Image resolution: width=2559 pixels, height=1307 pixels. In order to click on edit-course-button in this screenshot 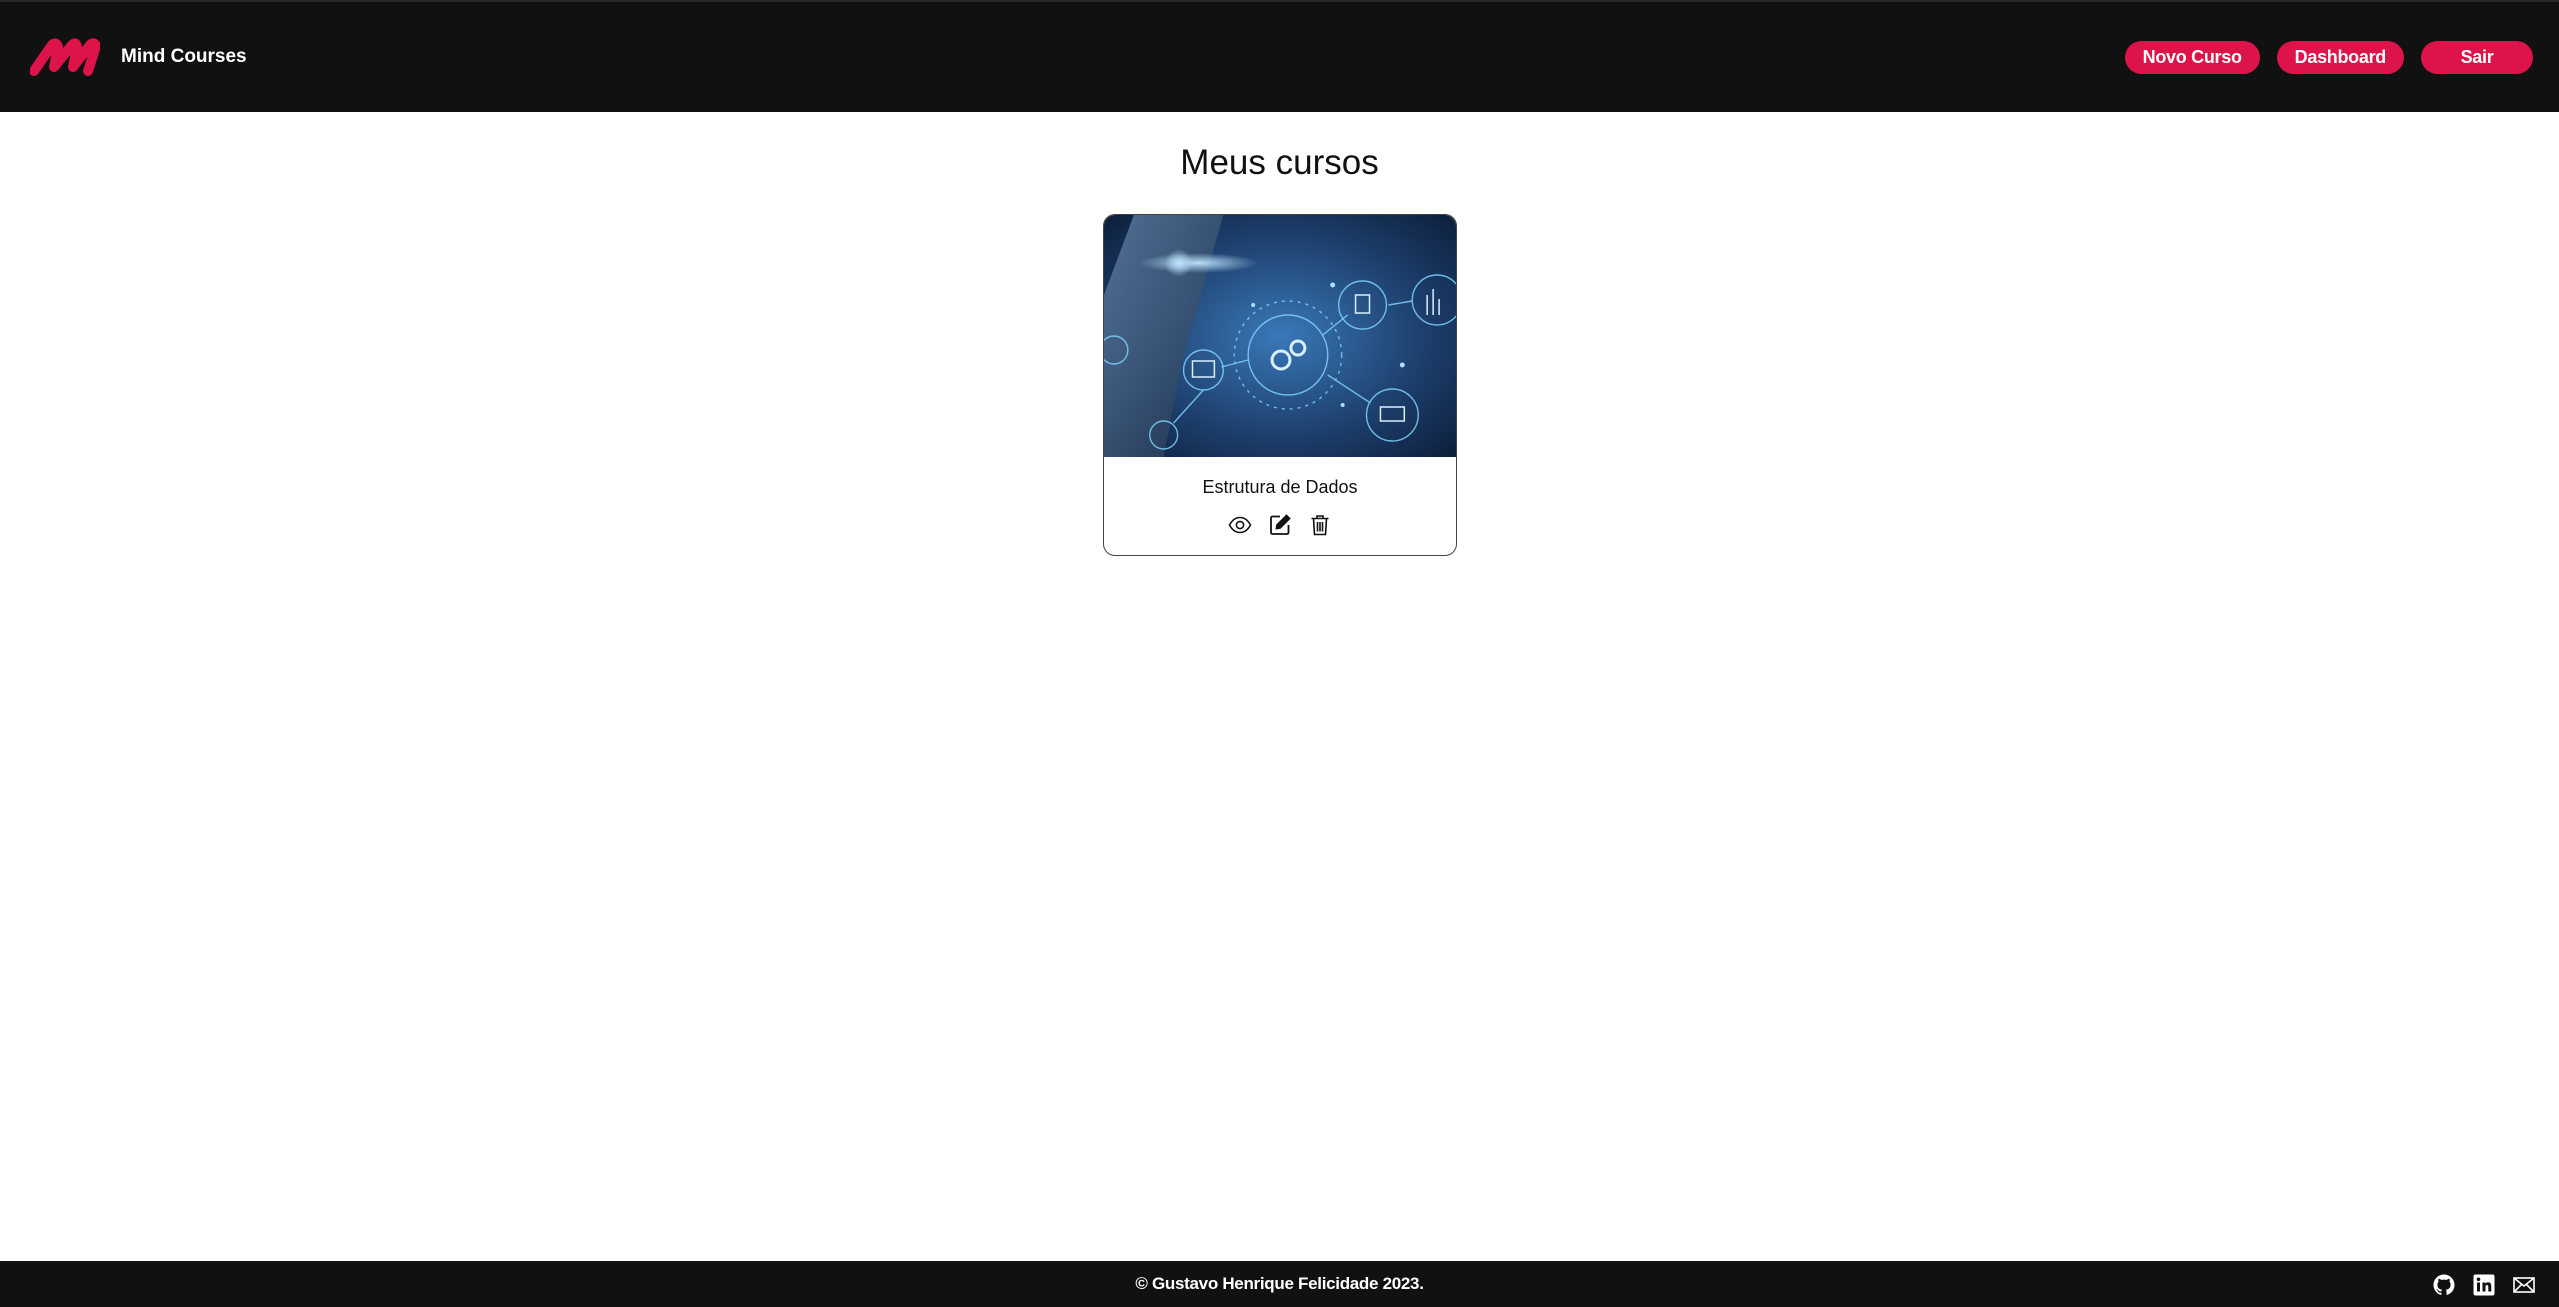, I will do `click(1280, 525)`.